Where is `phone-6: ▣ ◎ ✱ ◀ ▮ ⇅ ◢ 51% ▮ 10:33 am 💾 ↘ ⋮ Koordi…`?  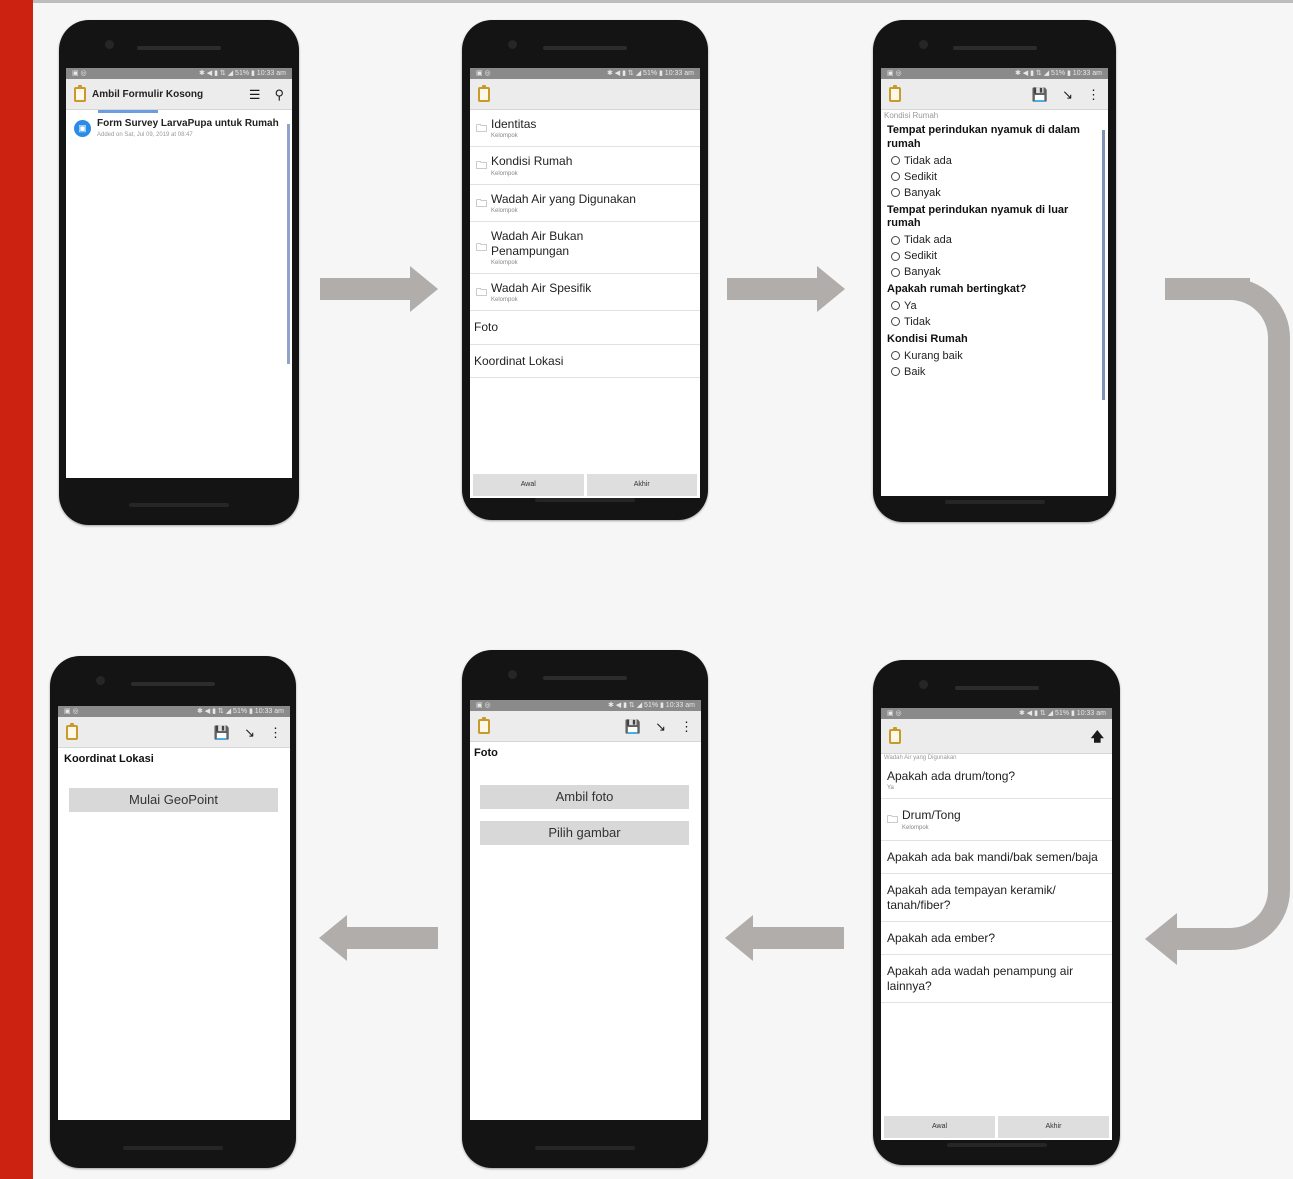 phone-6: ▣ ◎ ✱ ◀ ▮ ⇅ ◢ 51% ▮ 10:33 am 💾 ↘ ⋮ Koordi… is located at coordinates (173, 912).